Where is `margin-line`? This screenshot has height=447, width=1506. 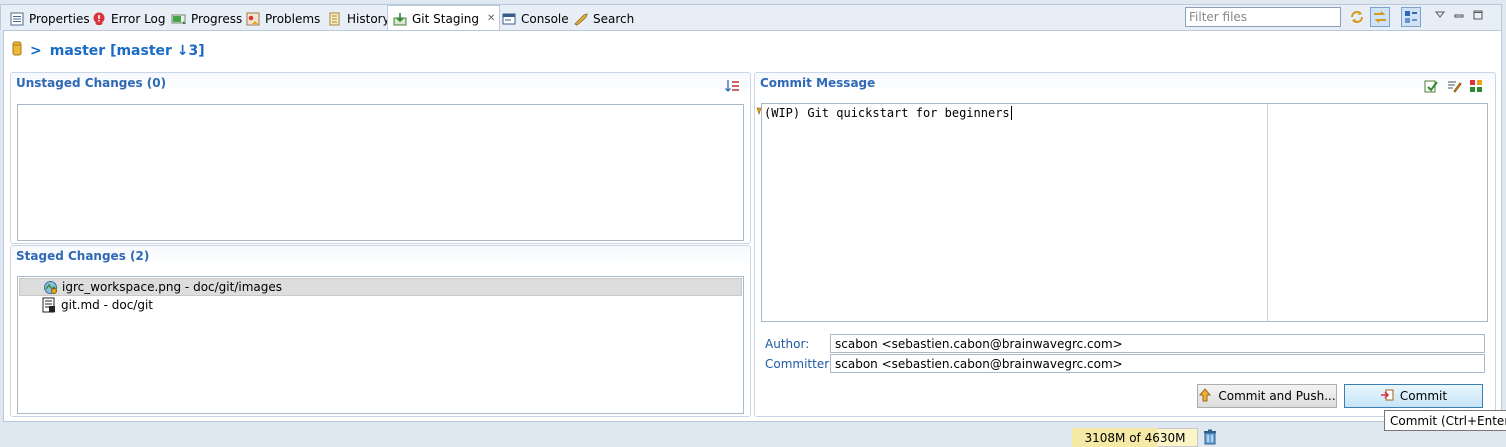 margin-line is located at coordinates (1267, 212).